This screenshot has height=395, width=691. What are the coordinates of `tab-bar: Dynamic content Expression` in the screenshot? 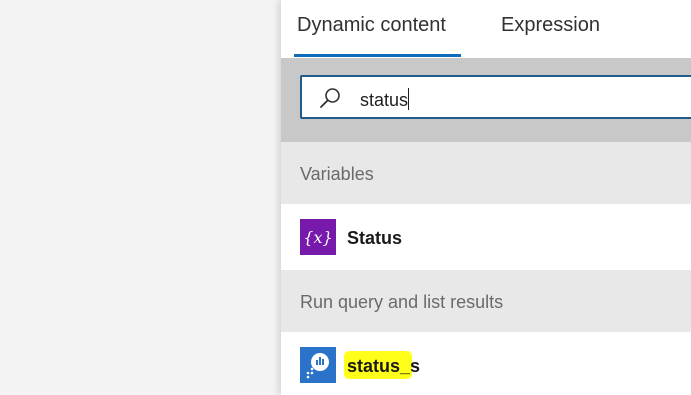 It's located at (486, 29).